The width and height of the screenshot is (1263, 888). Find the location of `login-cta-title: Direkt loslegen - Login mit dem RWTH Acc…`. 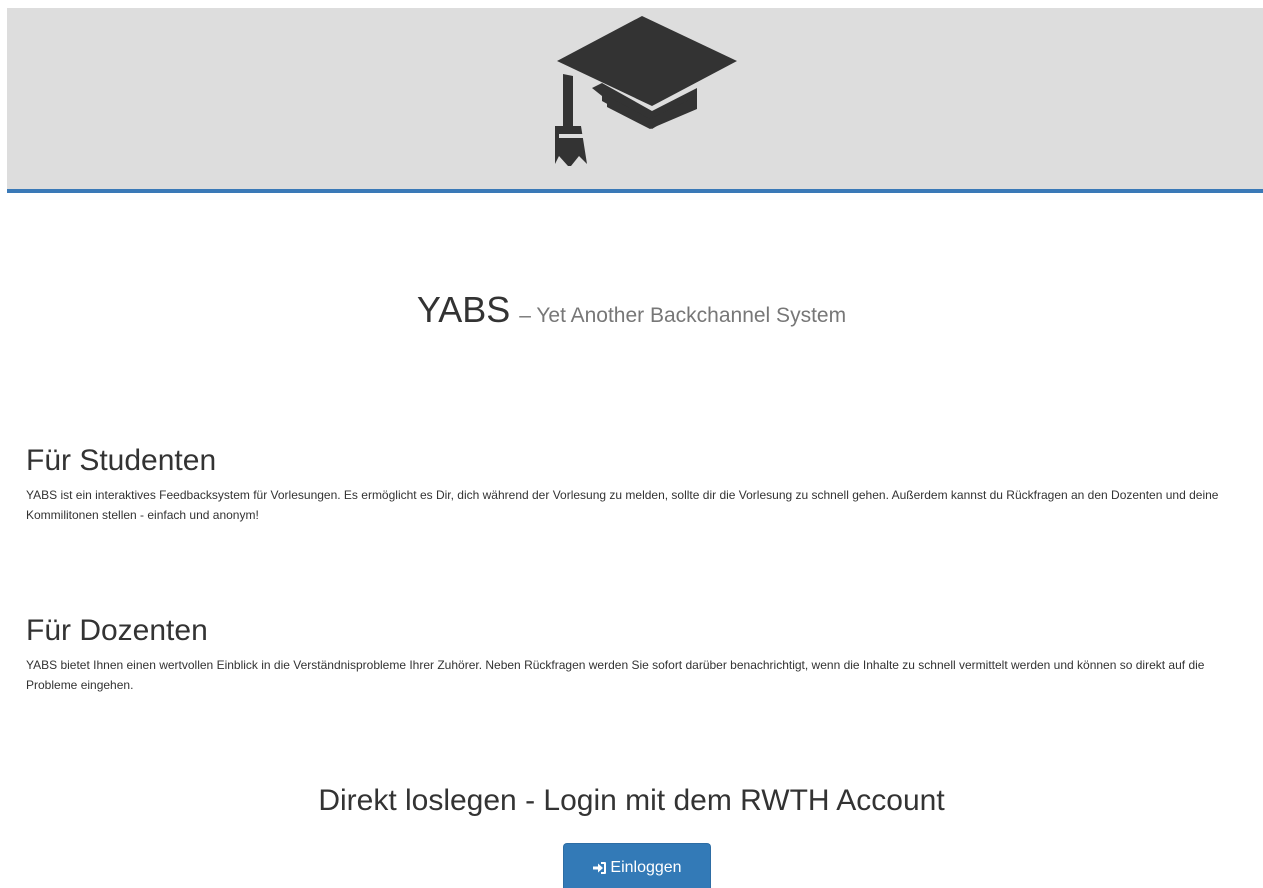

login-cta-title: Direkt loslegen - Login mit dem RWTH Acc… is located at coordinates (631, 800).